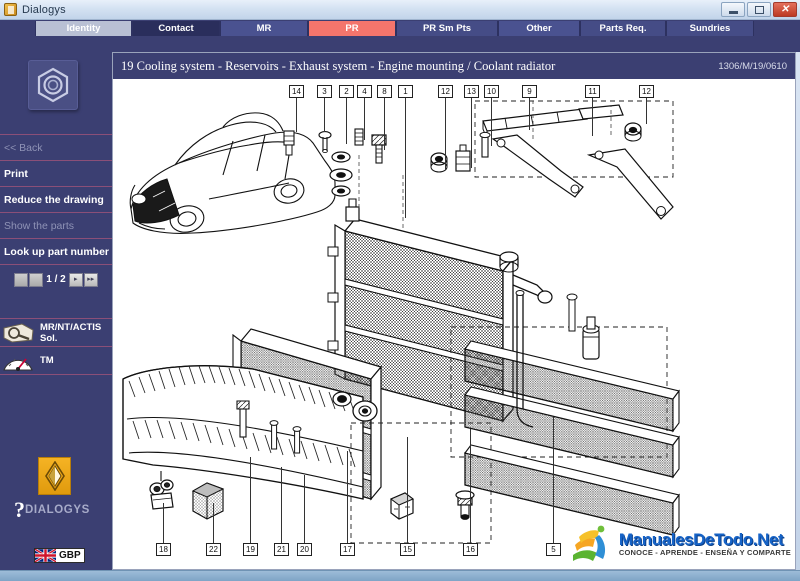 This screenshot has width=800, height=581. What do you see at coordinates (347, 549) in the screenshot?
I see `callout-17: 17` at bounding box center [347, 549].